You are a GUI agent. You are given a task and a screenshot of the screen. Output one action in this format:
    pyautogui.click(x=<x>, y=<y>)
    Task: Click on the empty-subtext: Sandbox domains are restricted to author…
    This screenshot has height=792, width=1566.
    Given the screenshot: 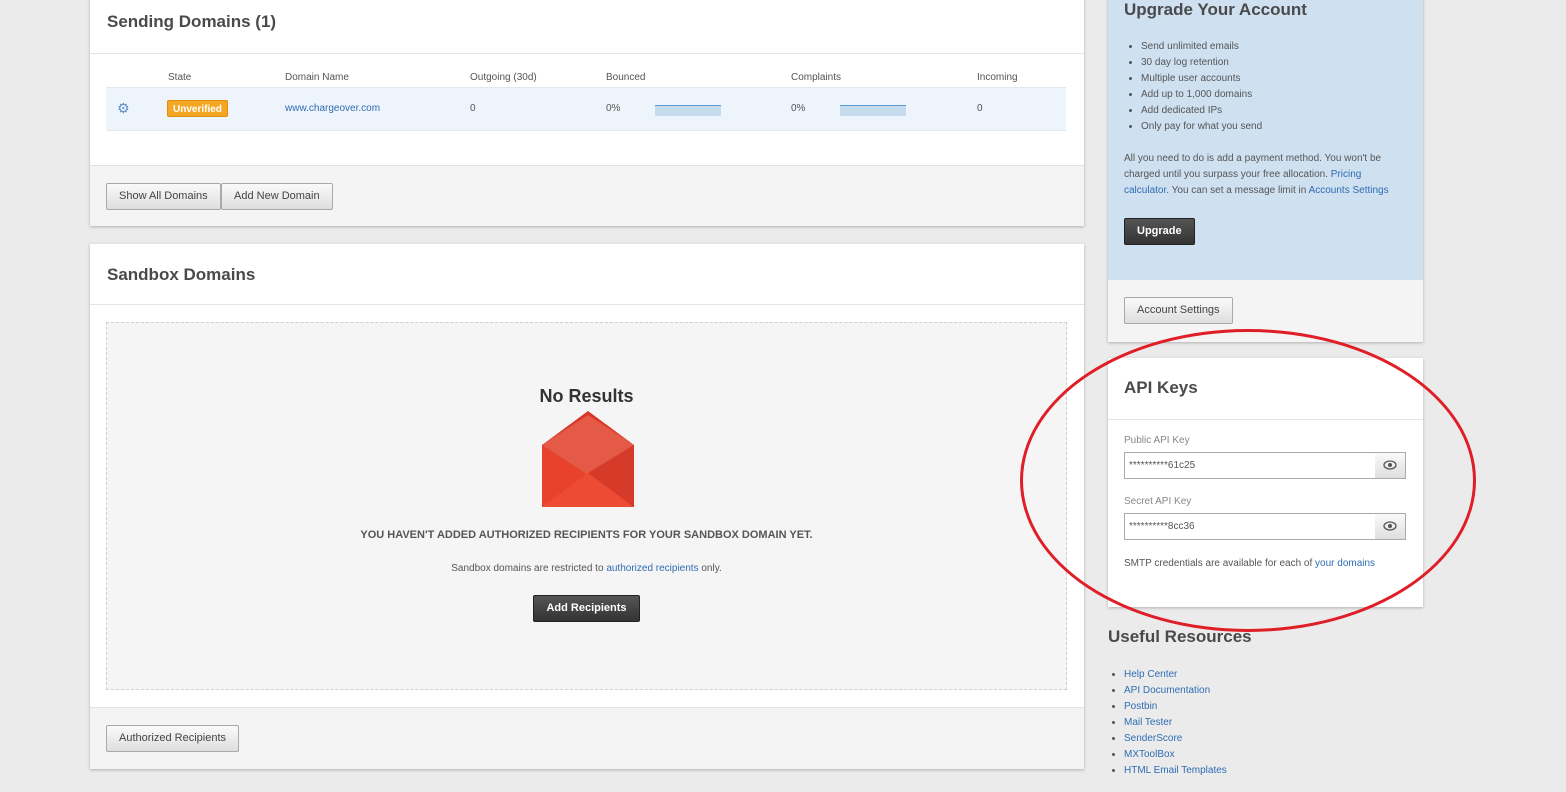 What is the action you would take?
    pyautogui.click(x=586, y=568)
    